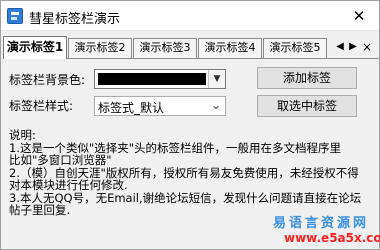  Describe the element at coordinates (131, 108) in the screenshot. I see `tab-style-value: 标签式_默认` at that location.